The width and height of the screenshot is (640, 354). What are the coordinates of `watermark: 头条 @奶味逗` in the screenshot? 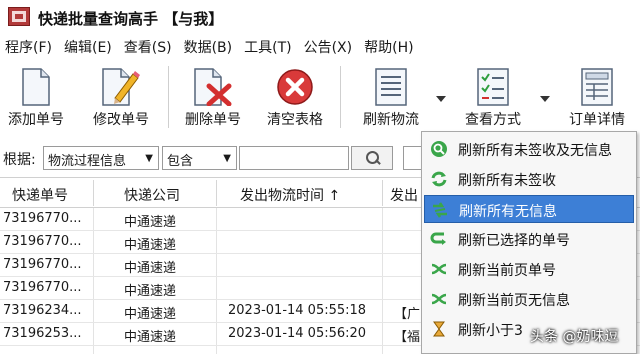 It's located at (574, 337).